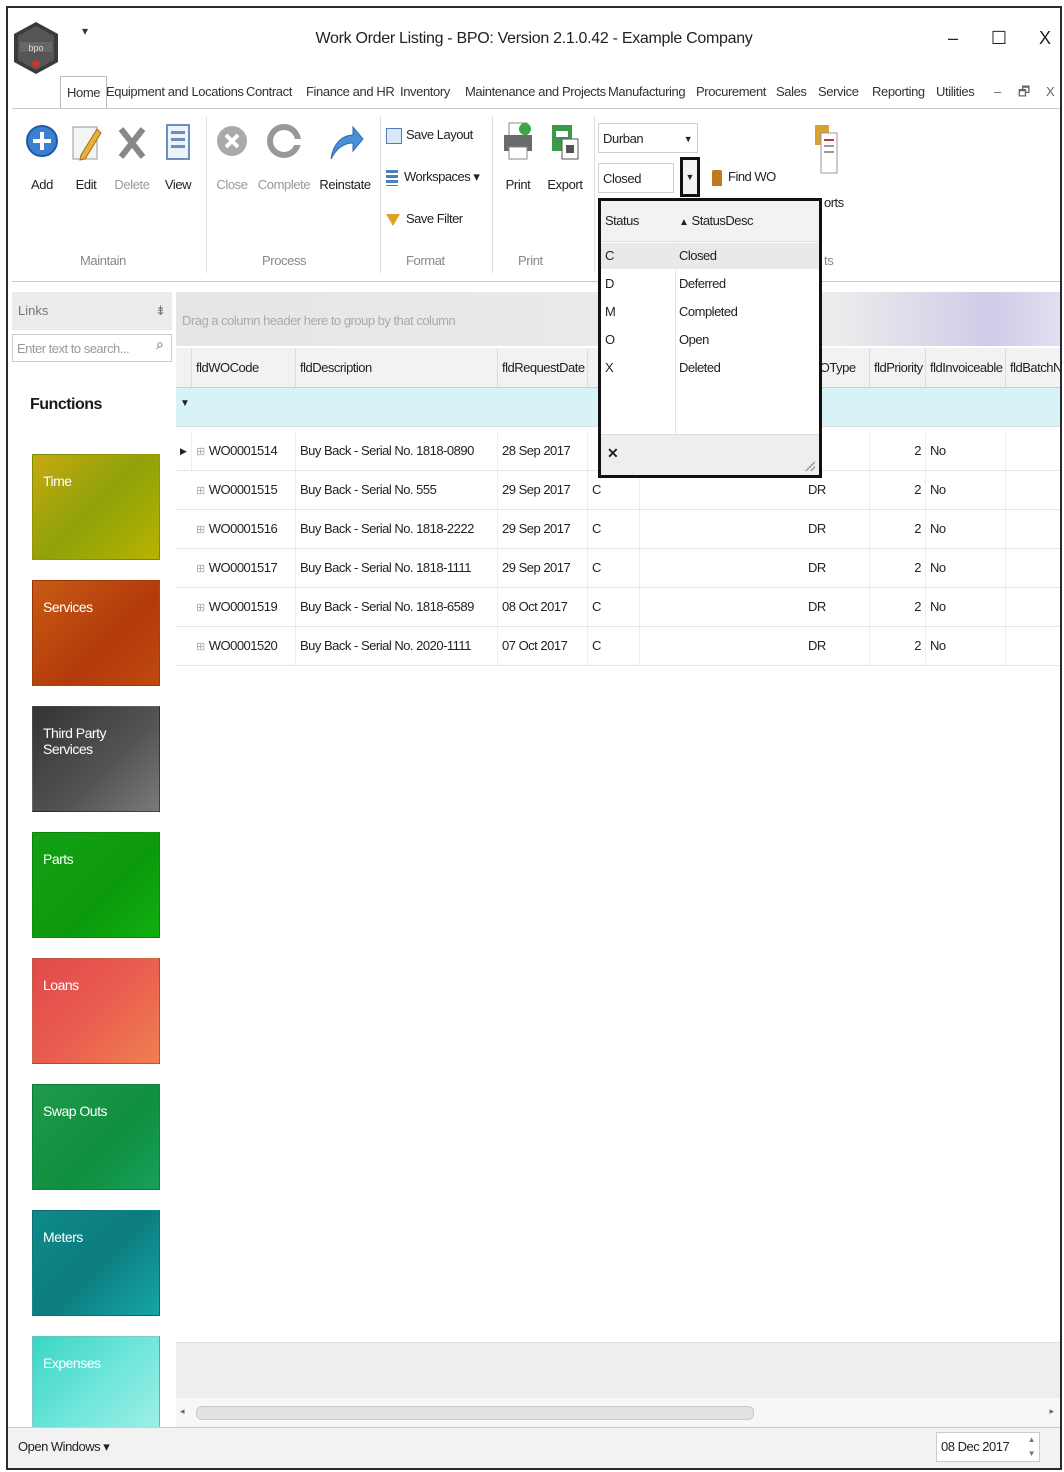 This screenshot has width=1064, height=1472. What do you see at coordinates (810, 466) in the screenshot?
I see `resize-grip-icon` at bounding box center [810, 466].